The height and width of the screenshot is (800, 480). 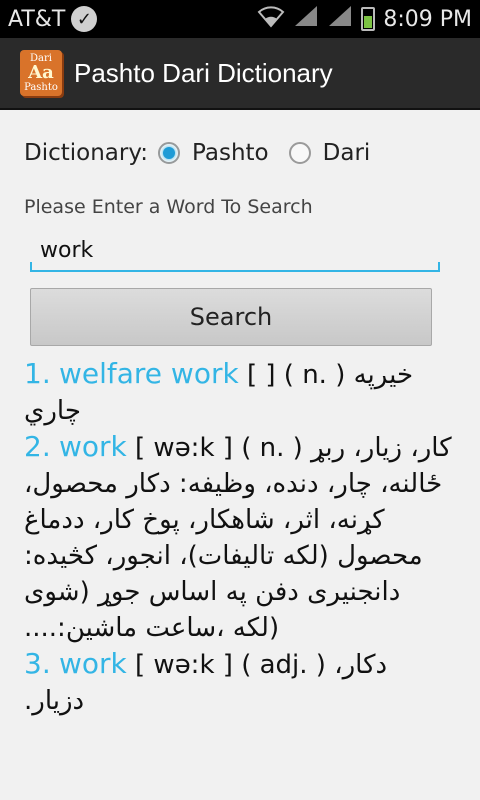 I want to click on wifi-icon, so click(x=271, y=19).